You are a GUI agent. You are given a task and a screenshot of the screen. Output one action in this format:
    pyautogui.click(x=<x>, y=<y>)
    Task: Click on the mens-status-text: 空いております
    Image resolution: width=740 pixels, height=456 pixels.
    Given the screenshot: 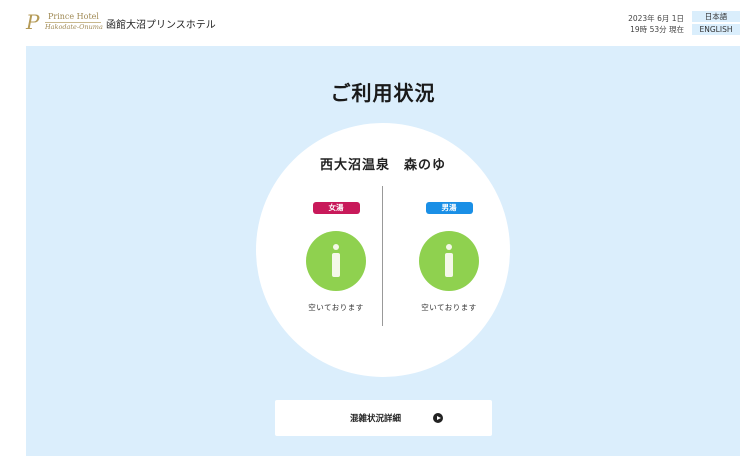 What is the action you would take?
    pyautogui.click(x=449, y=307)
    